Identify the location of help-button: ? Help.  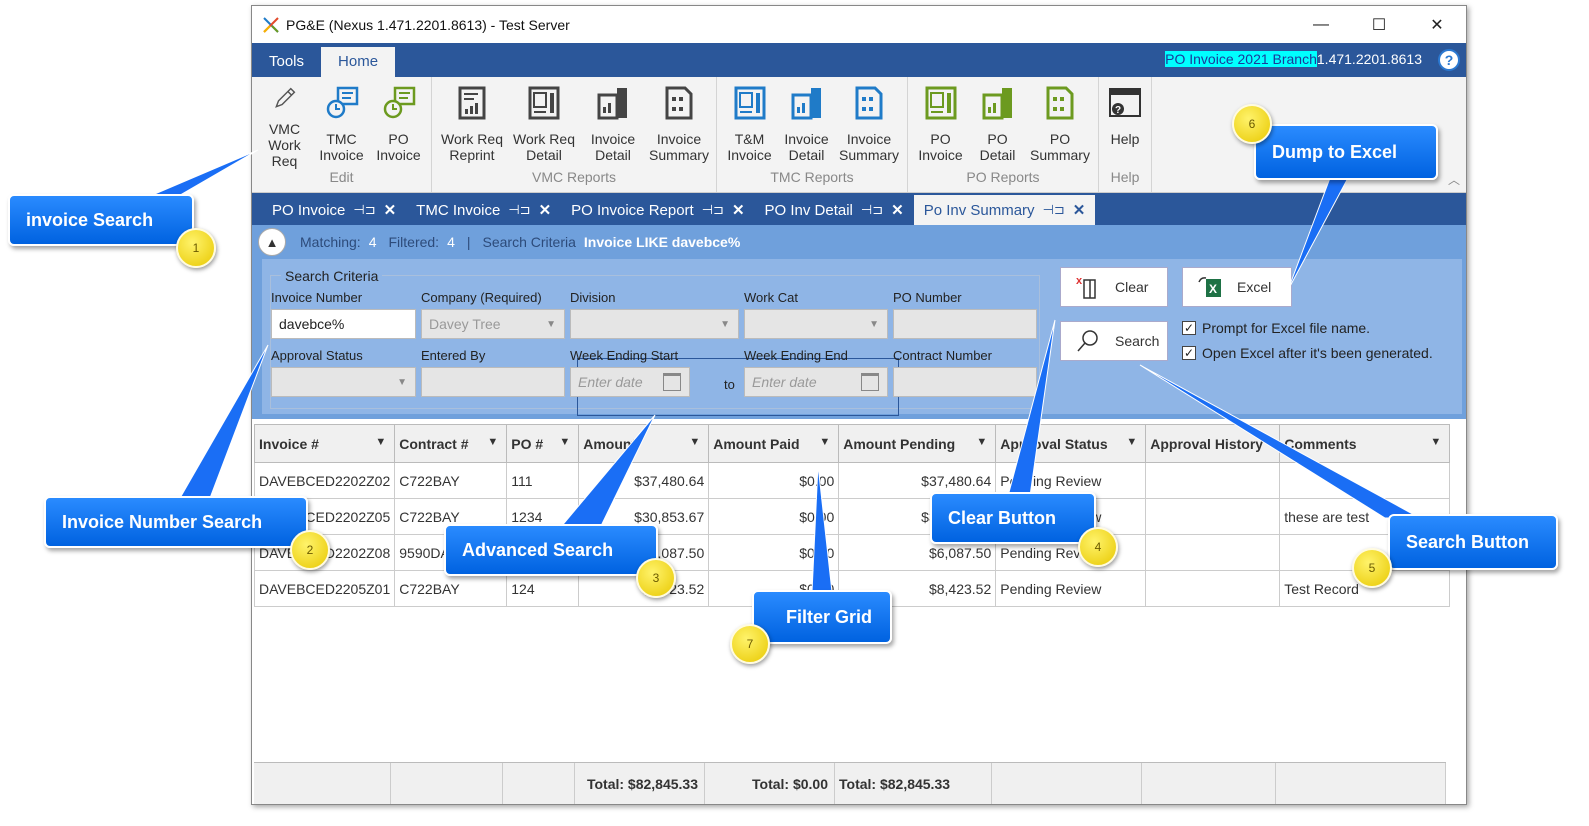
(1125, 123).